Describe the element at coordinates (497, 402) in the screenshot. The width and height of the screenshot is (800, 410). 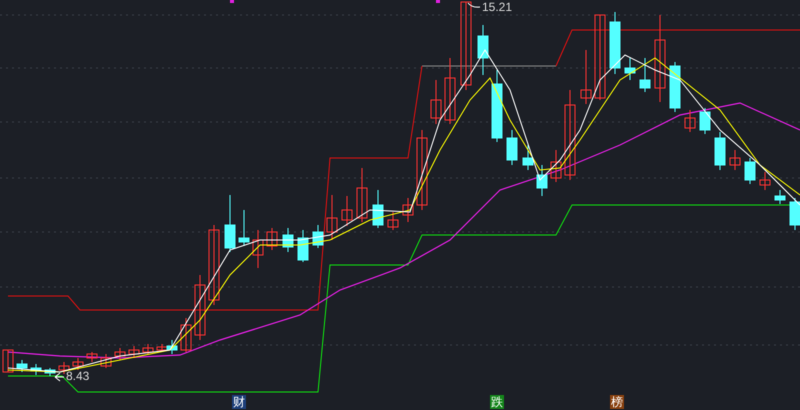
I see `event-marker: 跌` at that location.